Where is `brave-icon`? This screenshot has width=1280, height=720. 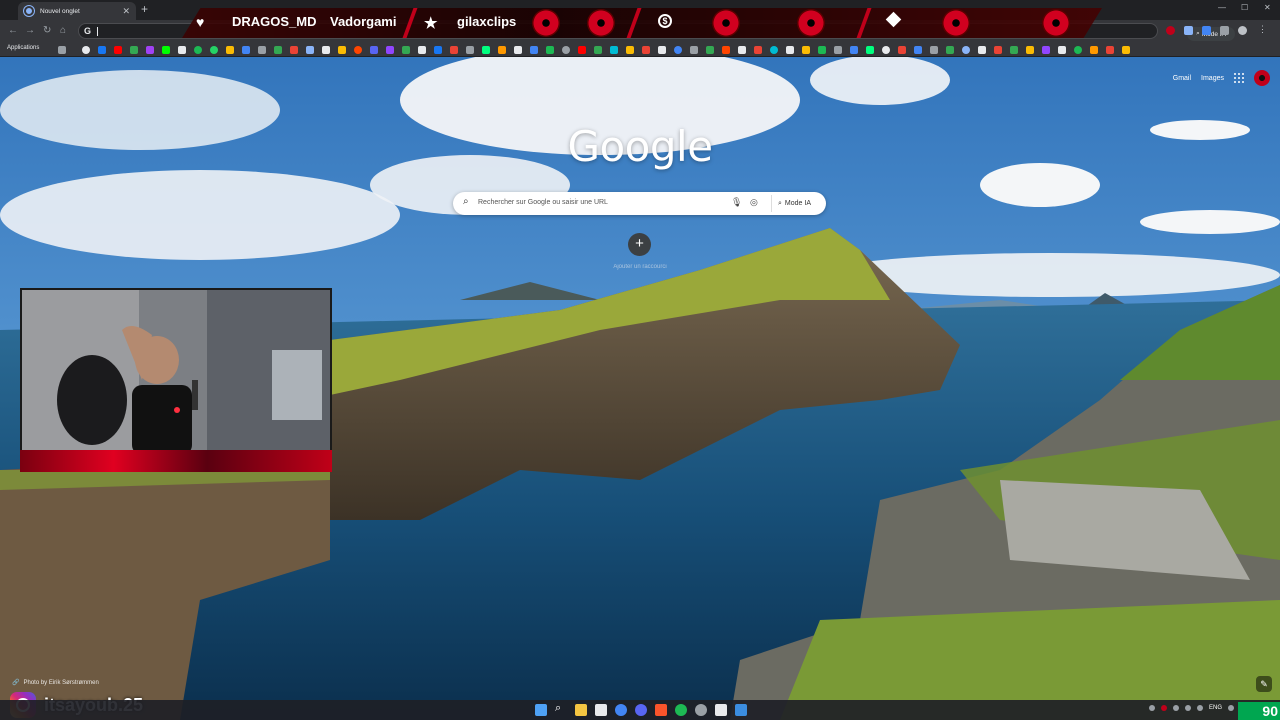
brave-icon is located at coordinates (661, 710).